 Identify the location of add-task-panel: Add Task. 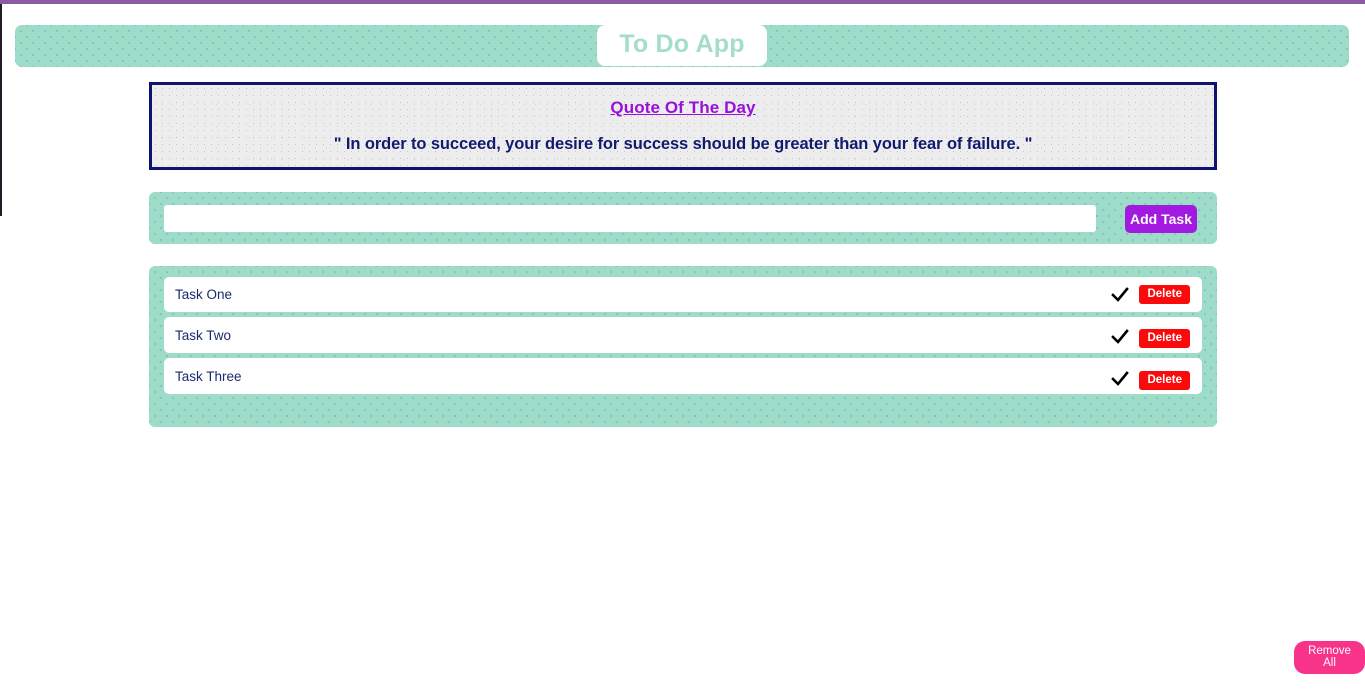
(683, 218).